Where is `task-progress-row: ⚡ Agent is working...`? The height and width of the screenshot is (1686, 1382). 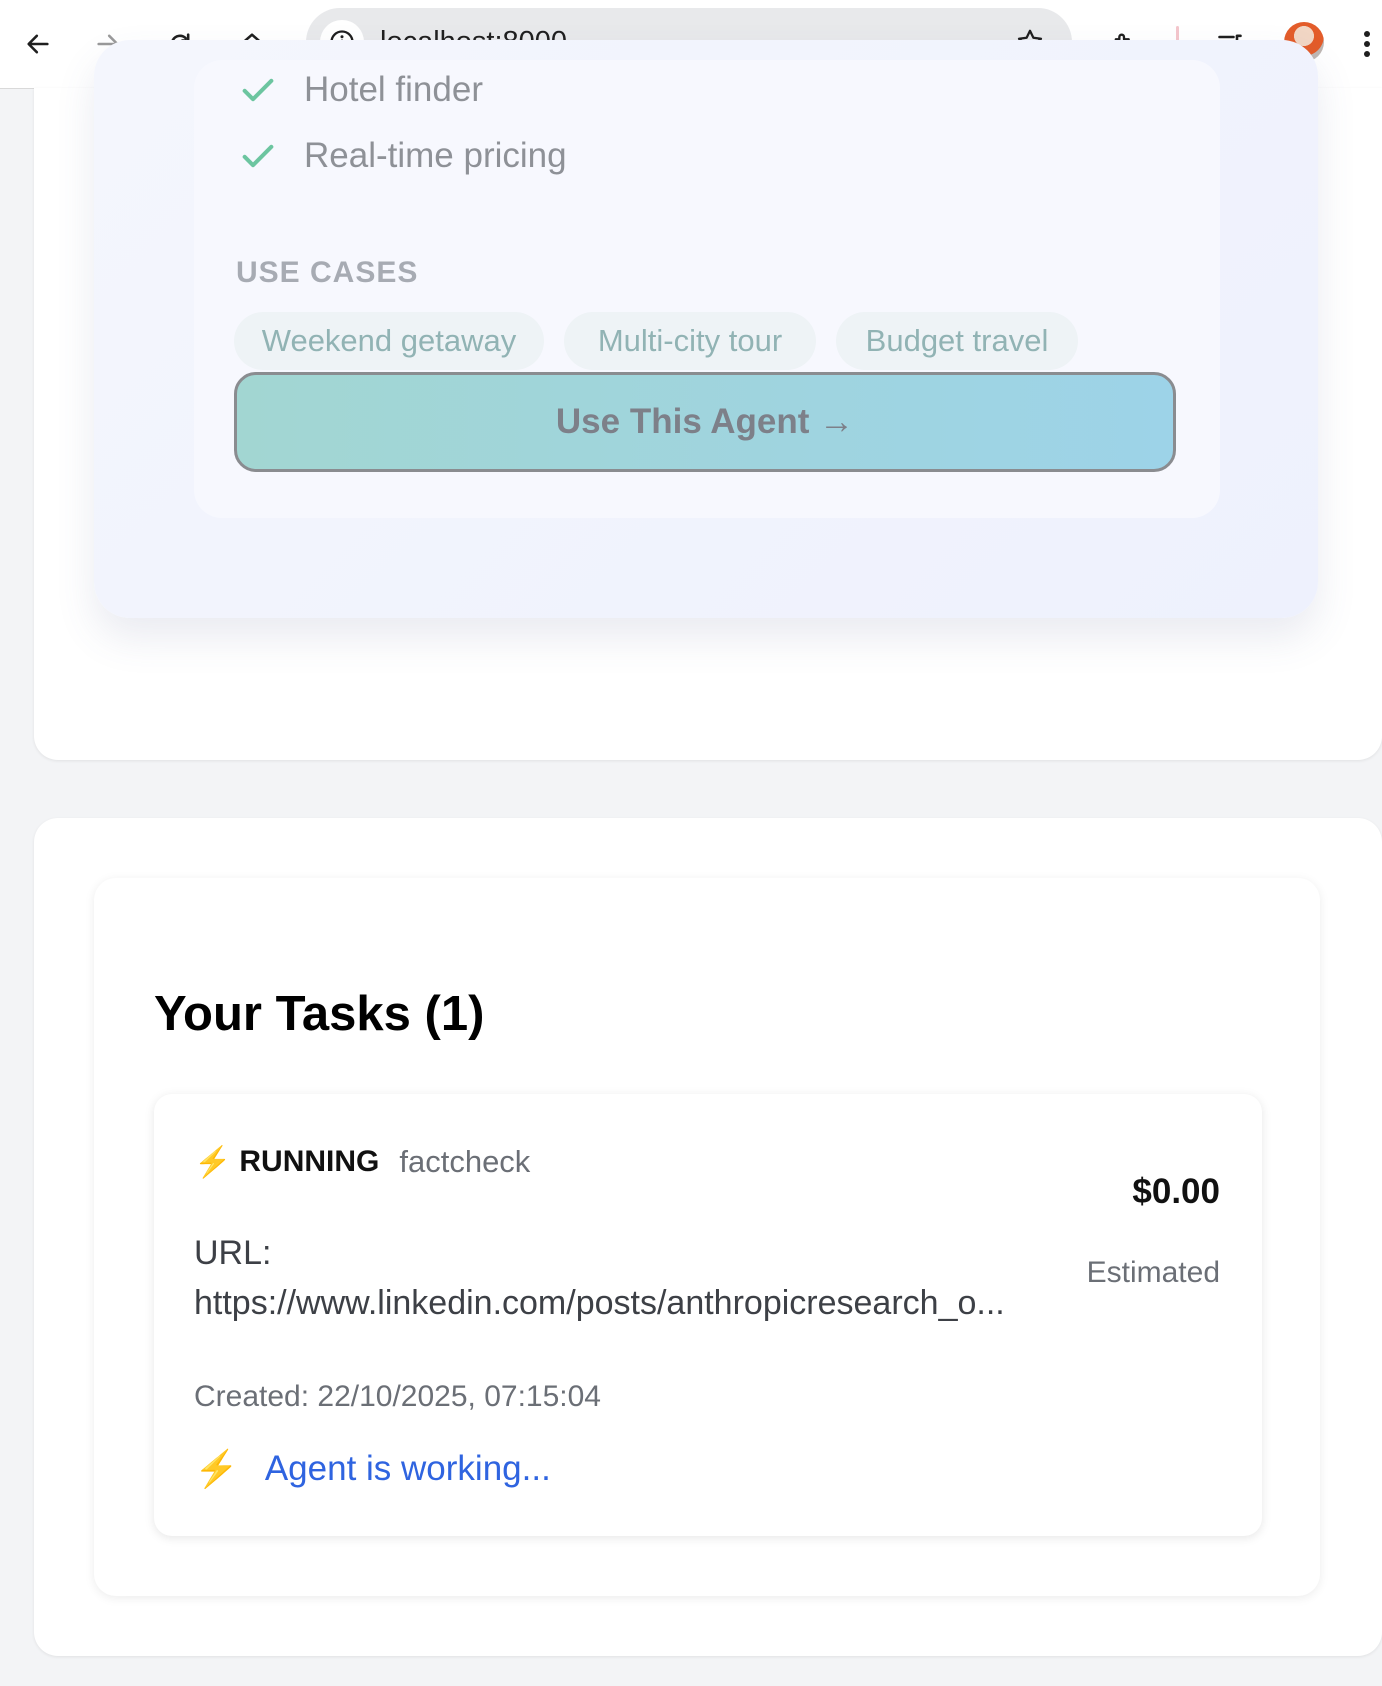
task-progress-row: ⚡ Agent is working... is located at coordinates (372, 1469).